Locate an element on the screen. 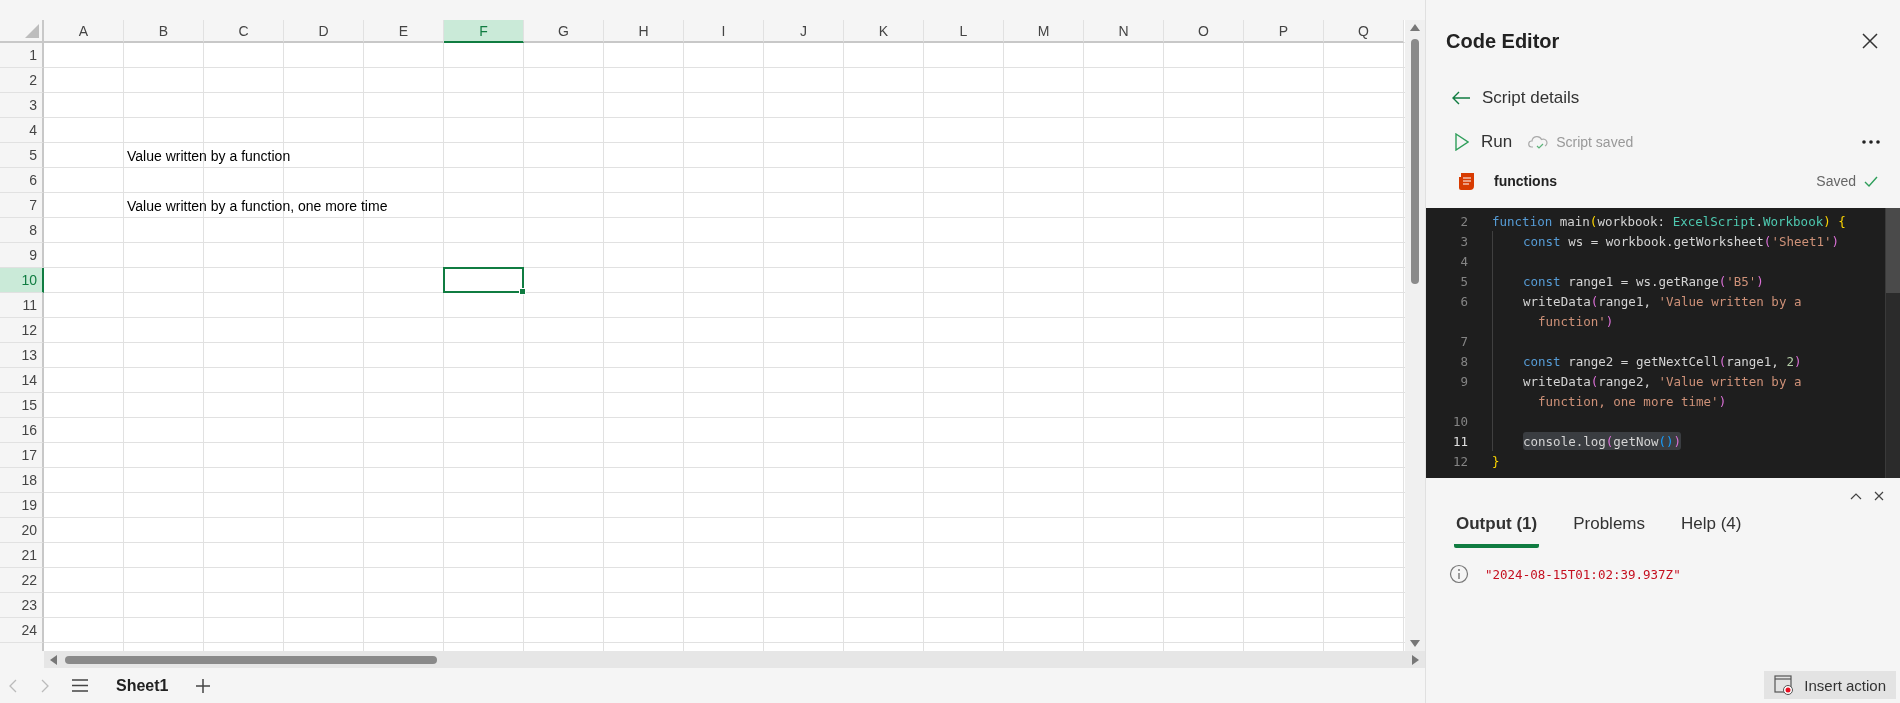  code-line: const range2 = getNextCell(range1, 2) is located at coordinates (1662, 361).